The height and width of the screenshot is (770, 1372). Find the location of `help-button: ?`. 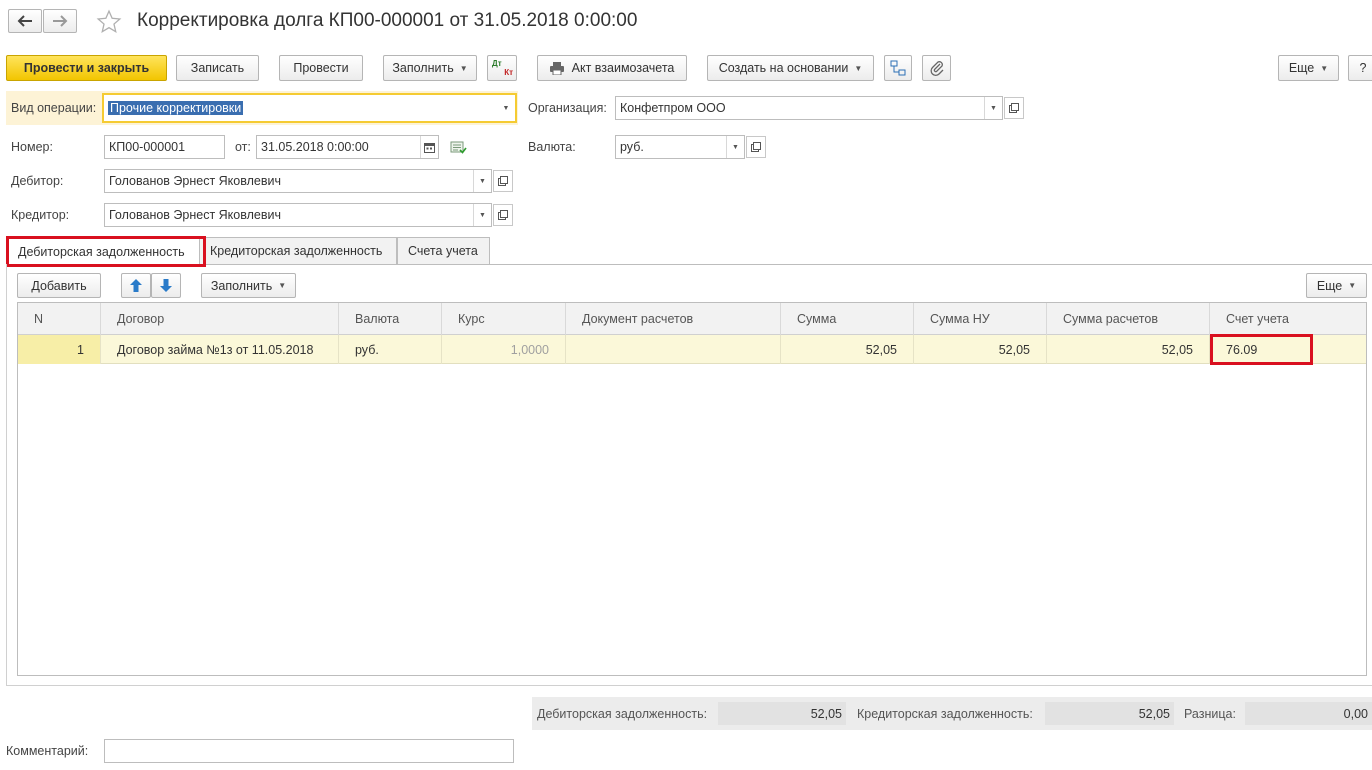

help-button: ? is located at coordinates (1360, 68).